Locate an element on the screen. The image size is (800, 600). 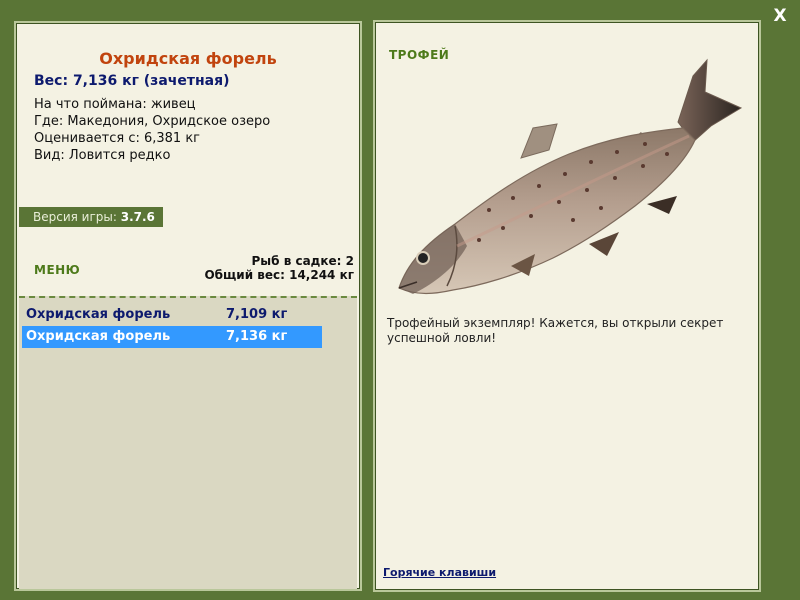
menu-button: МЕНЮ is located at coordinates (57, 270).